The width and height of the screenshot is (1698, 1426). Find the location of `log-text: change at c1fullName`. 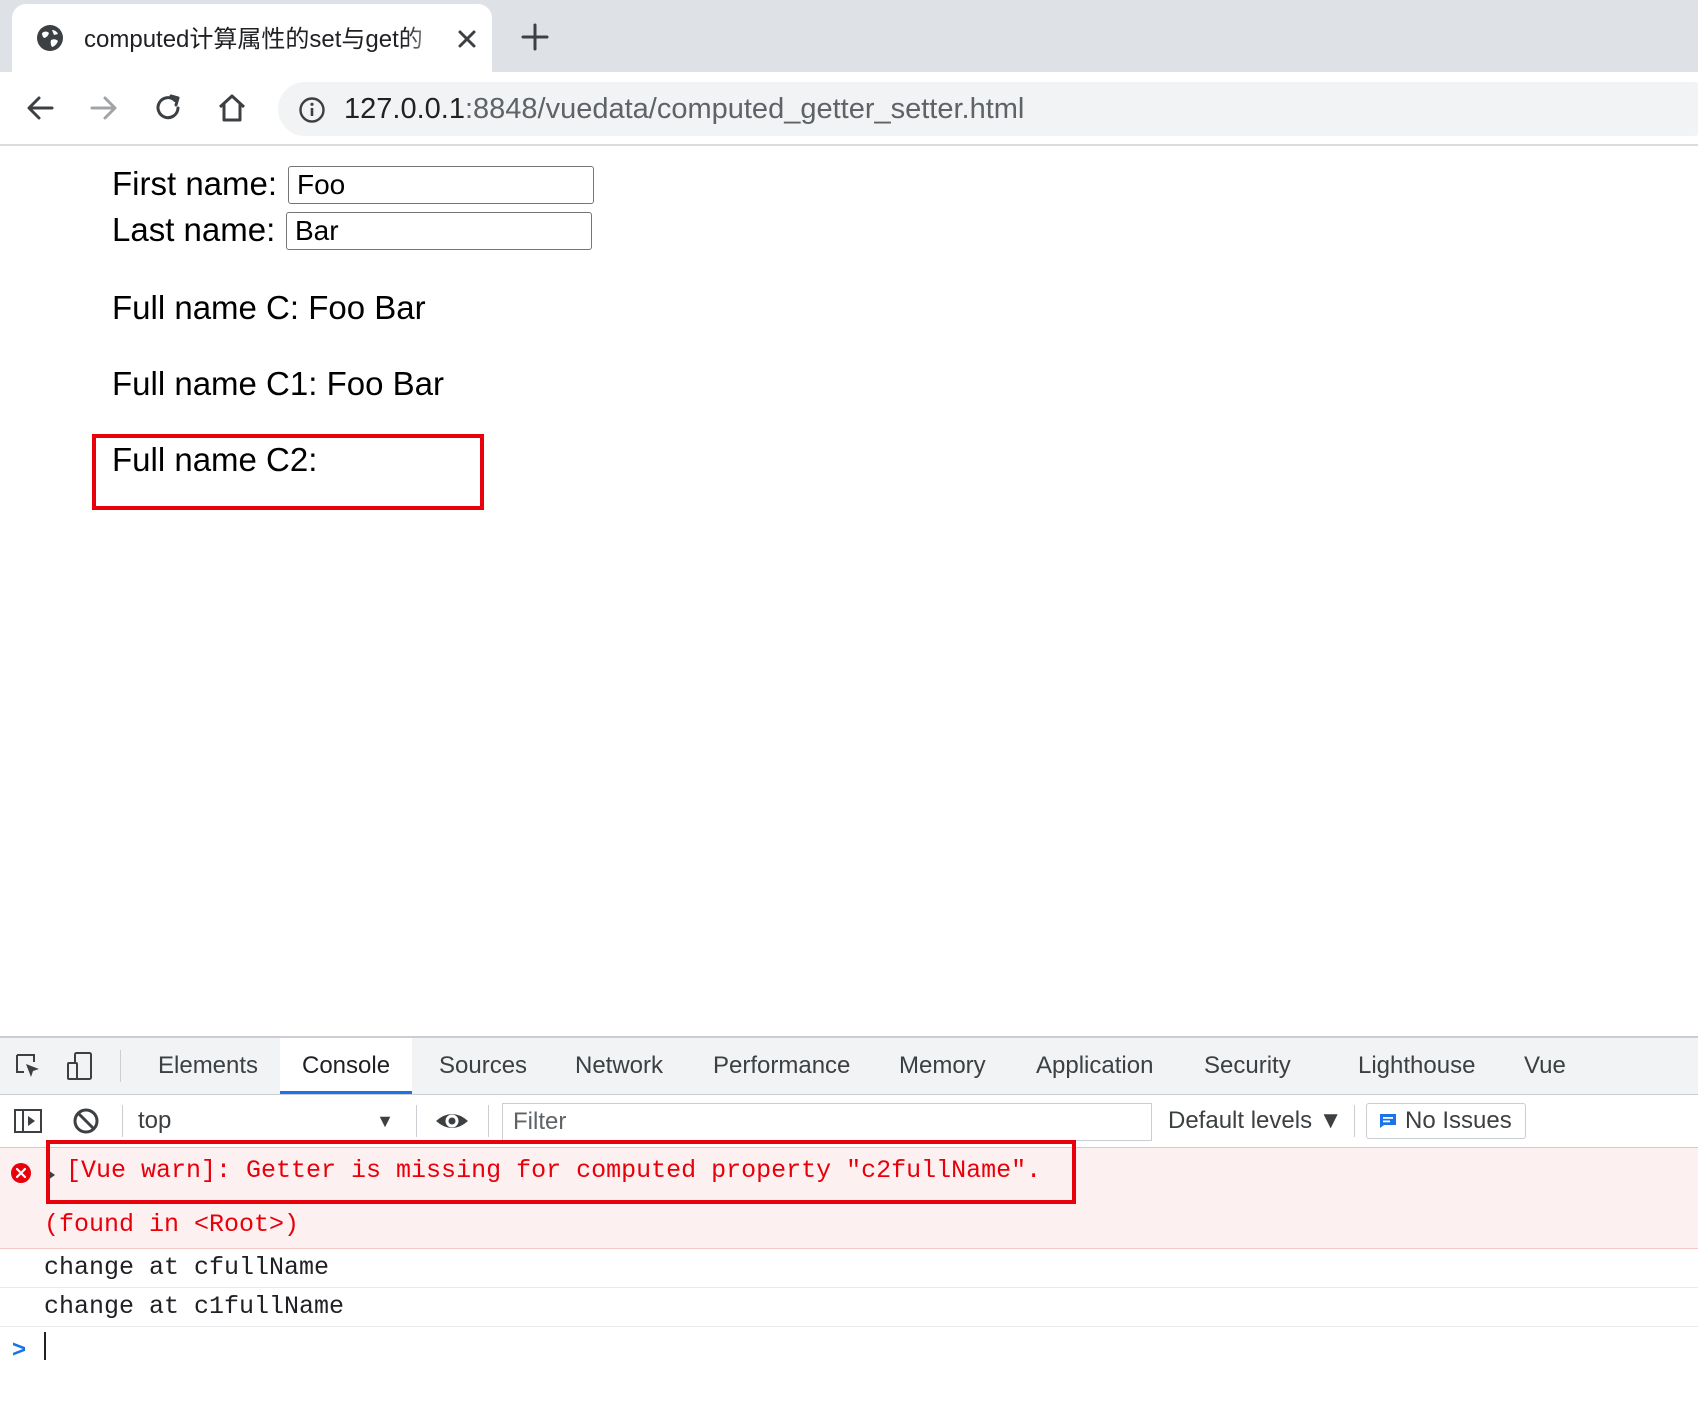

log-text: change at c1fullName is located at coordinates (194, 1306).